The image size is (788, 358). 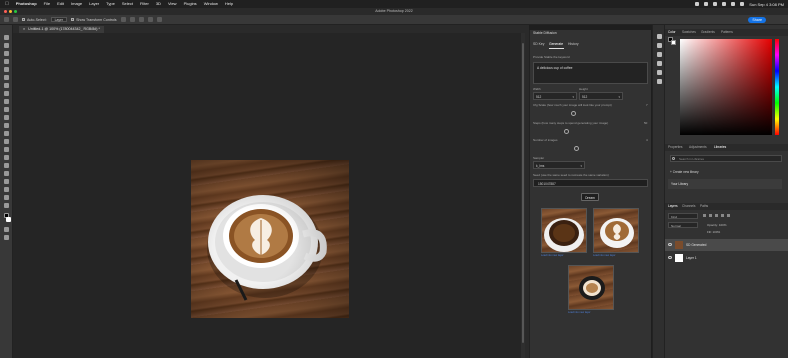 What do you see at coordinates (659, 63) in the screenshot?
I see `comments-panel-icon` at bounding box center [659, 63].